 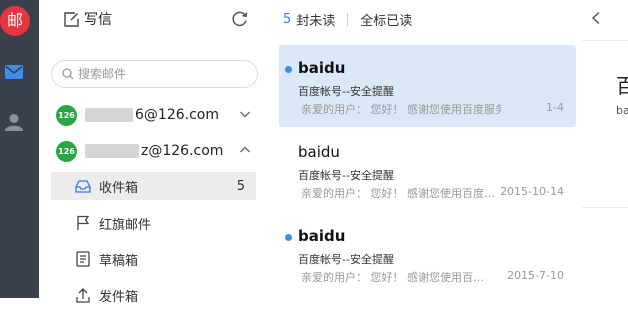 What do you see at coordinates (153, 259) in the screenshot?
I see `folder-drafts: 草稿箱` at bounding box center [153, 259].